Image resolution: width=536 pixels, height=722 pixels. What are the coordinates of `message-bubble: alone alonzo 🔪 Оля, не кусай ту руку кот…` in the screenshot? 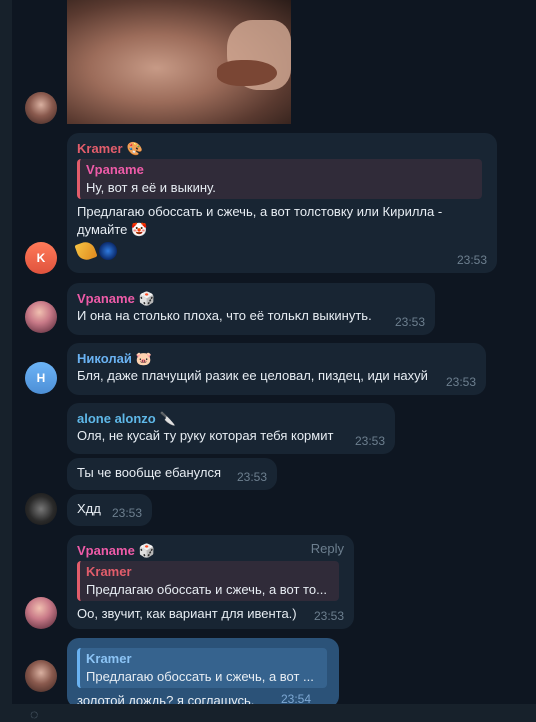 It's located at (231, 428).